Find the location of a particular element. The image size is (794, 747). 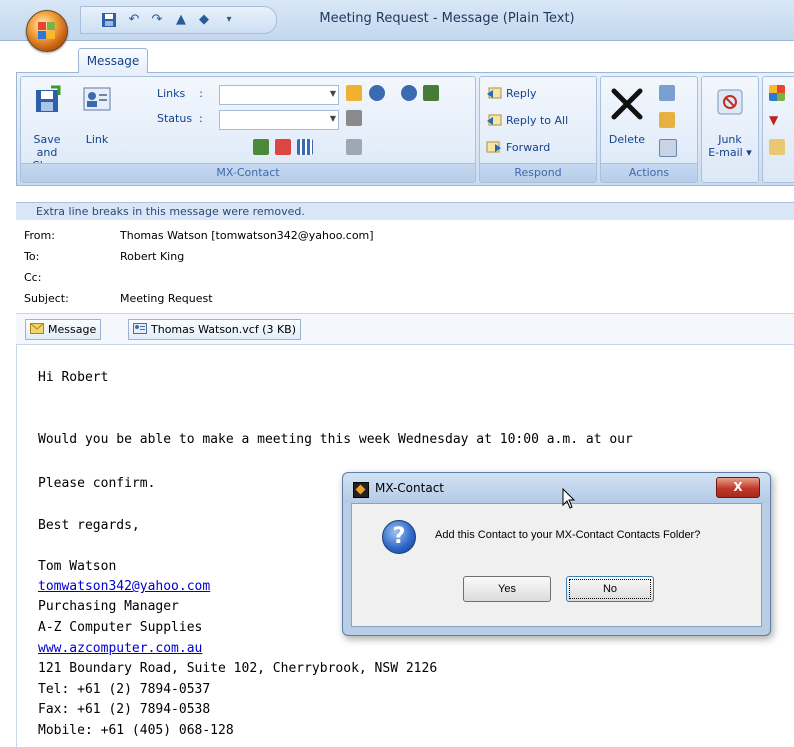

office-button is located at coordinates (47, 31).